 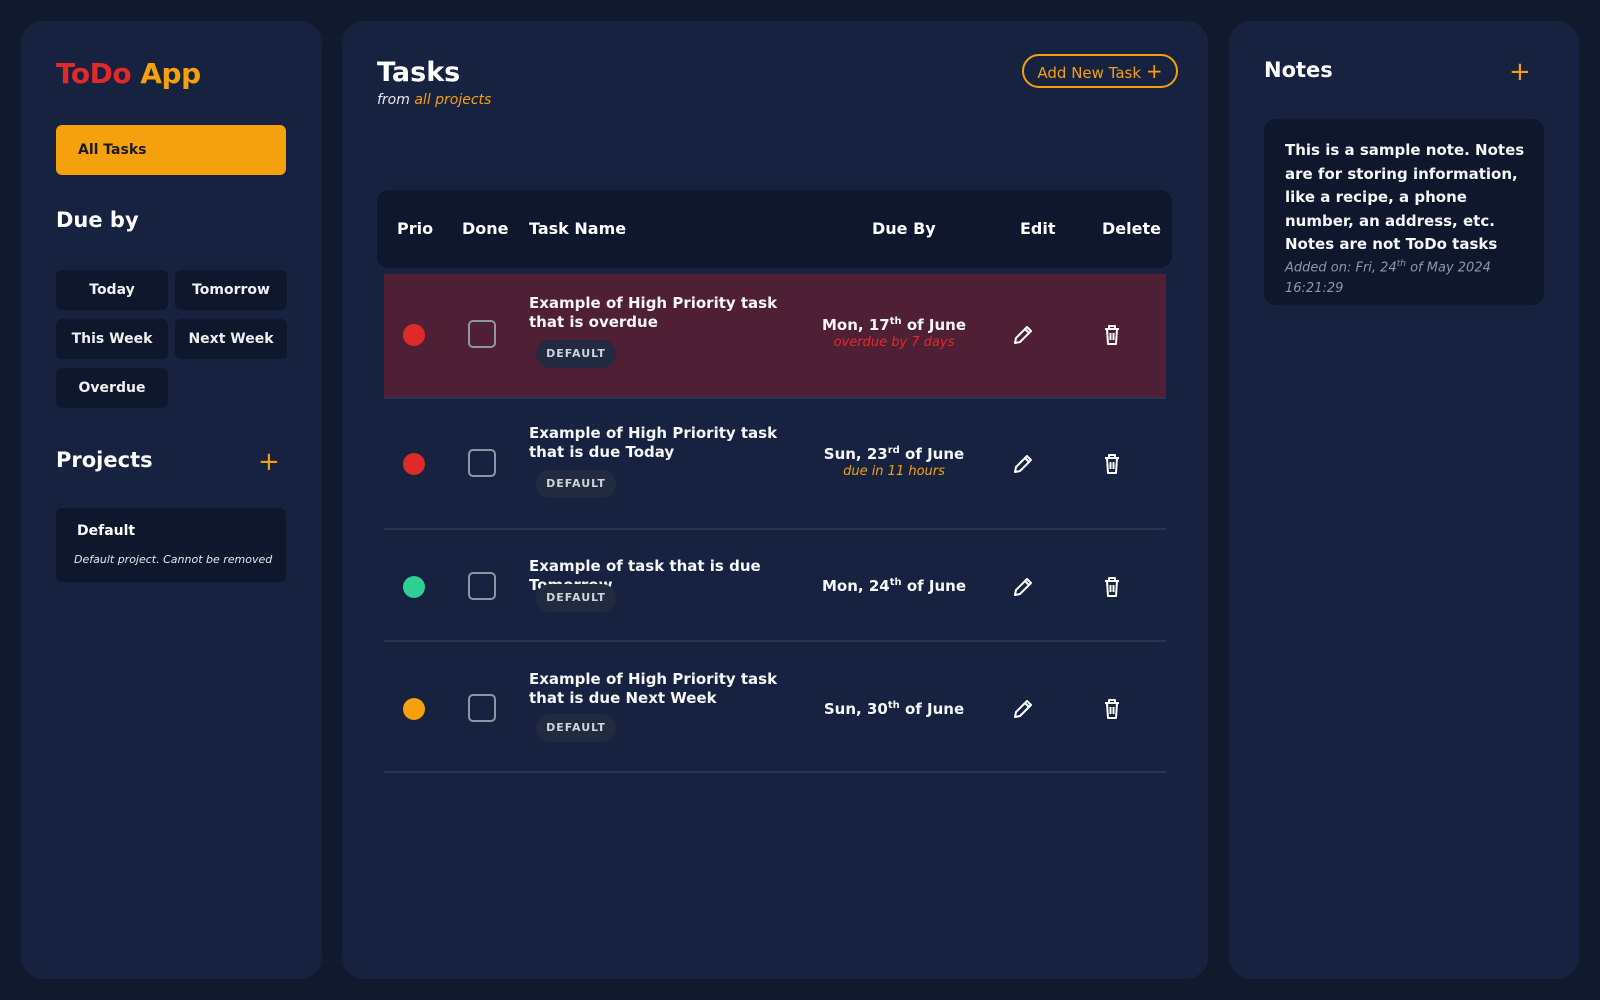 What do you see at coordinates (1038, 228) in the screenshot?
I see `column-edit: Edit` at bounding box center [1038, 228].